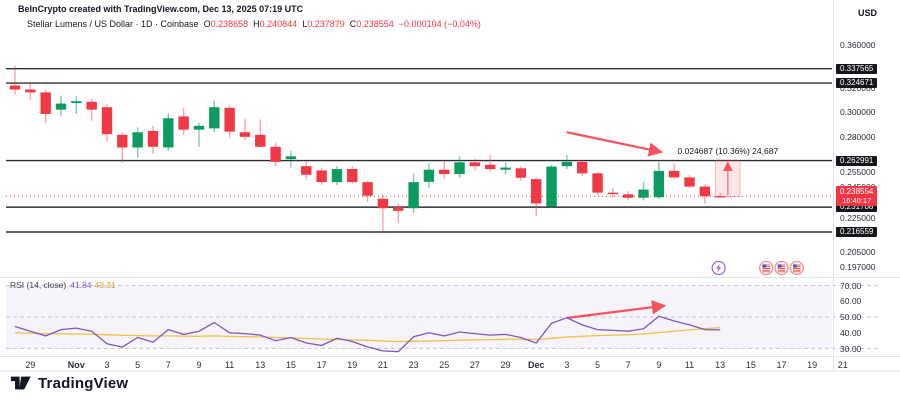 The width and height of the screenshot is (900, 400). I want to click on ohlc-pair: O0.238658, so click(226, 24).